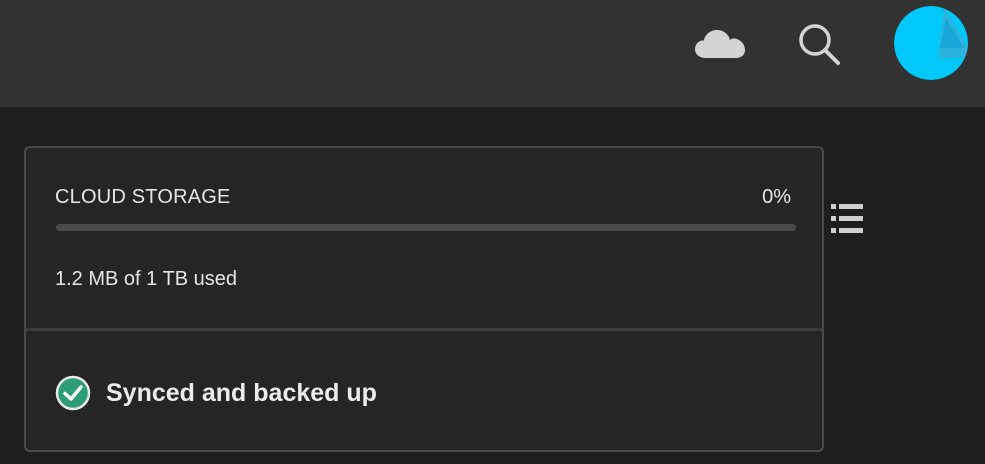  Describe the element at coordinates (426, 227) in the screenshot. I see `storage-progress-bar` at that location.